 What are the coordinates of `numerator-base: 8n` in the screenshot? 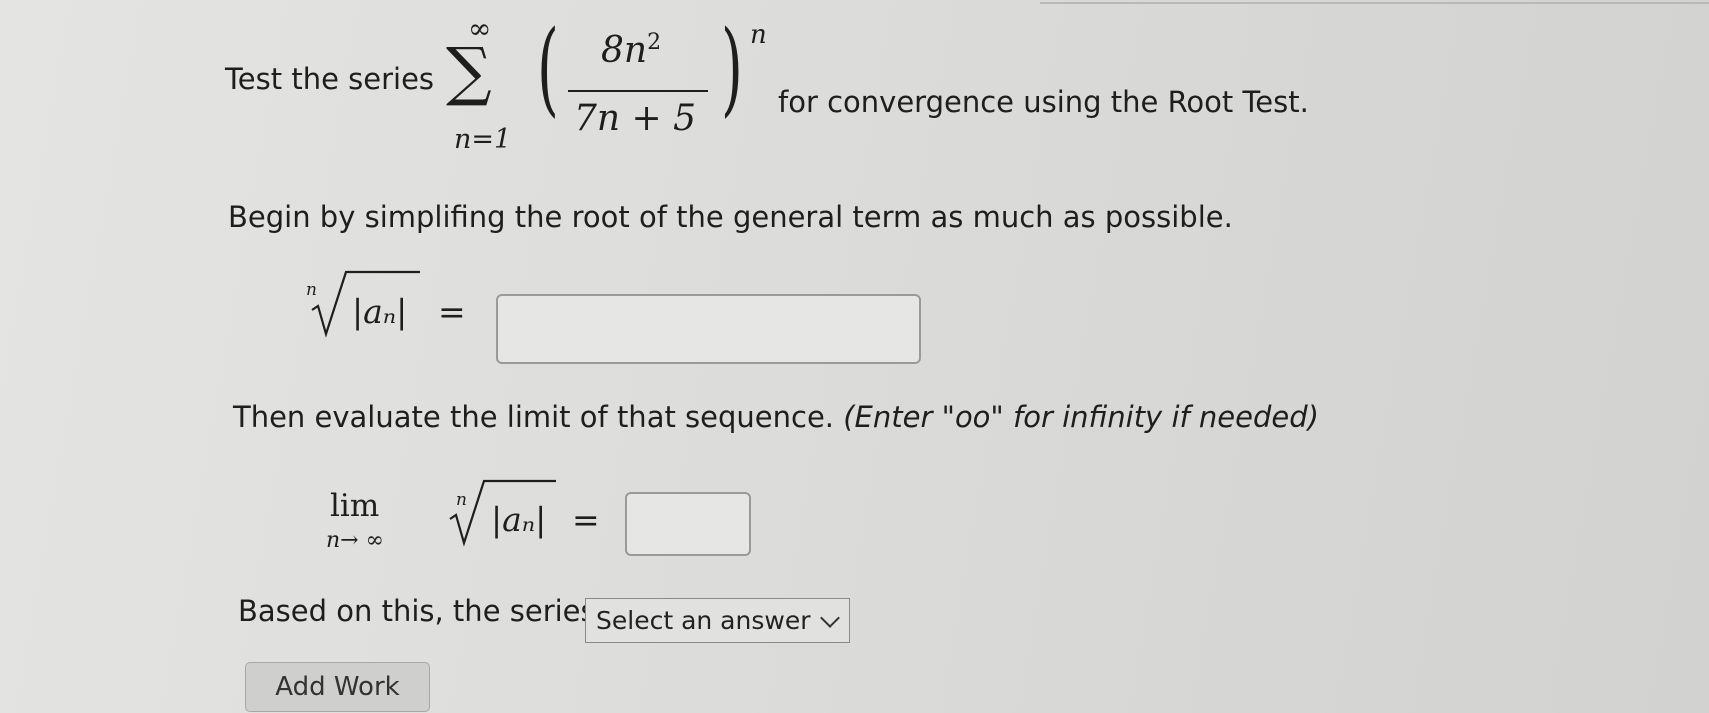 It's located at (624, 50).